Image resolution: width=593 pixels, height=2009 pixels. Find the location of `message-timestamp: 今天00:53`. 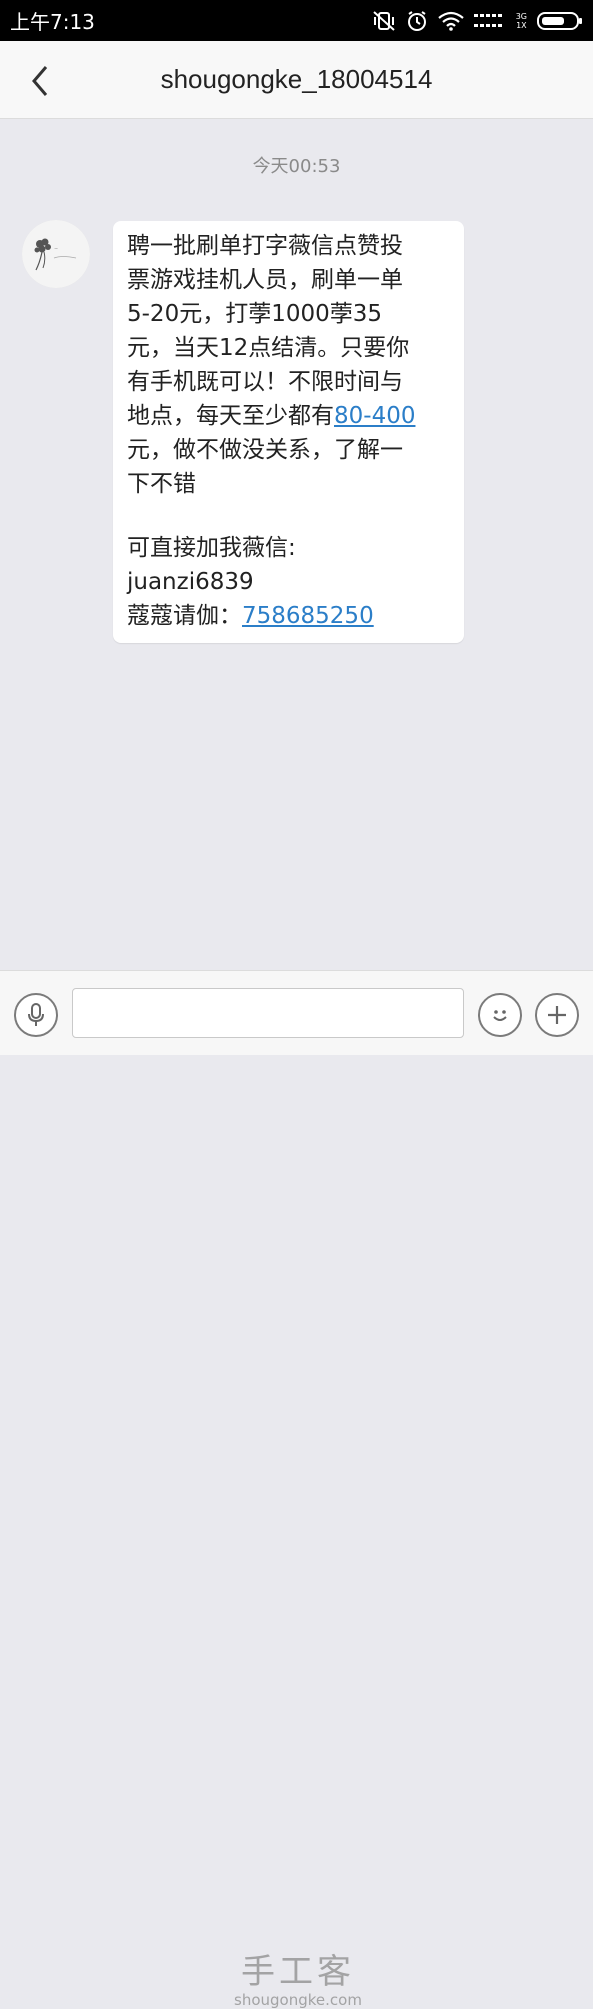

message-timestamp: 今天00:53 is located at coordinates (296, 166).